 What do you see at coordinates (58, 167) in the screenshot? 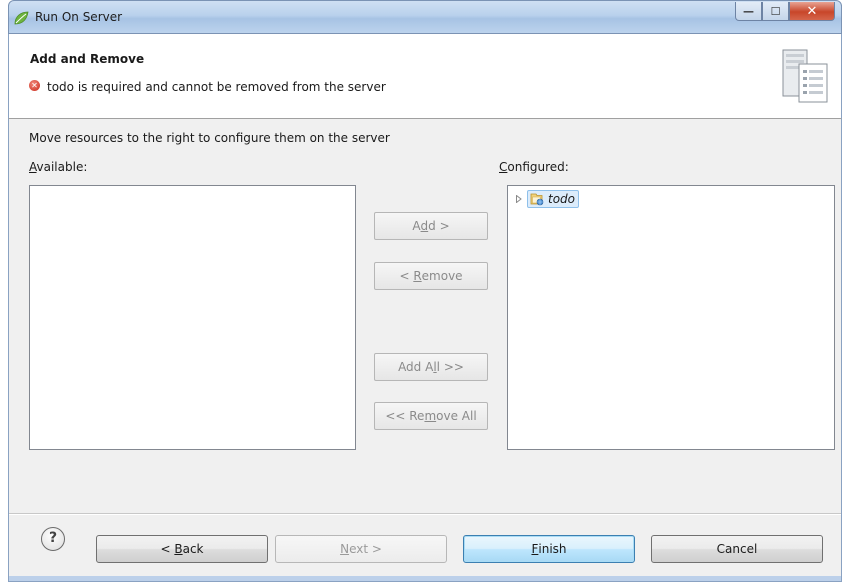
I see `available-label: Available:` at bounding box center [58, 167].